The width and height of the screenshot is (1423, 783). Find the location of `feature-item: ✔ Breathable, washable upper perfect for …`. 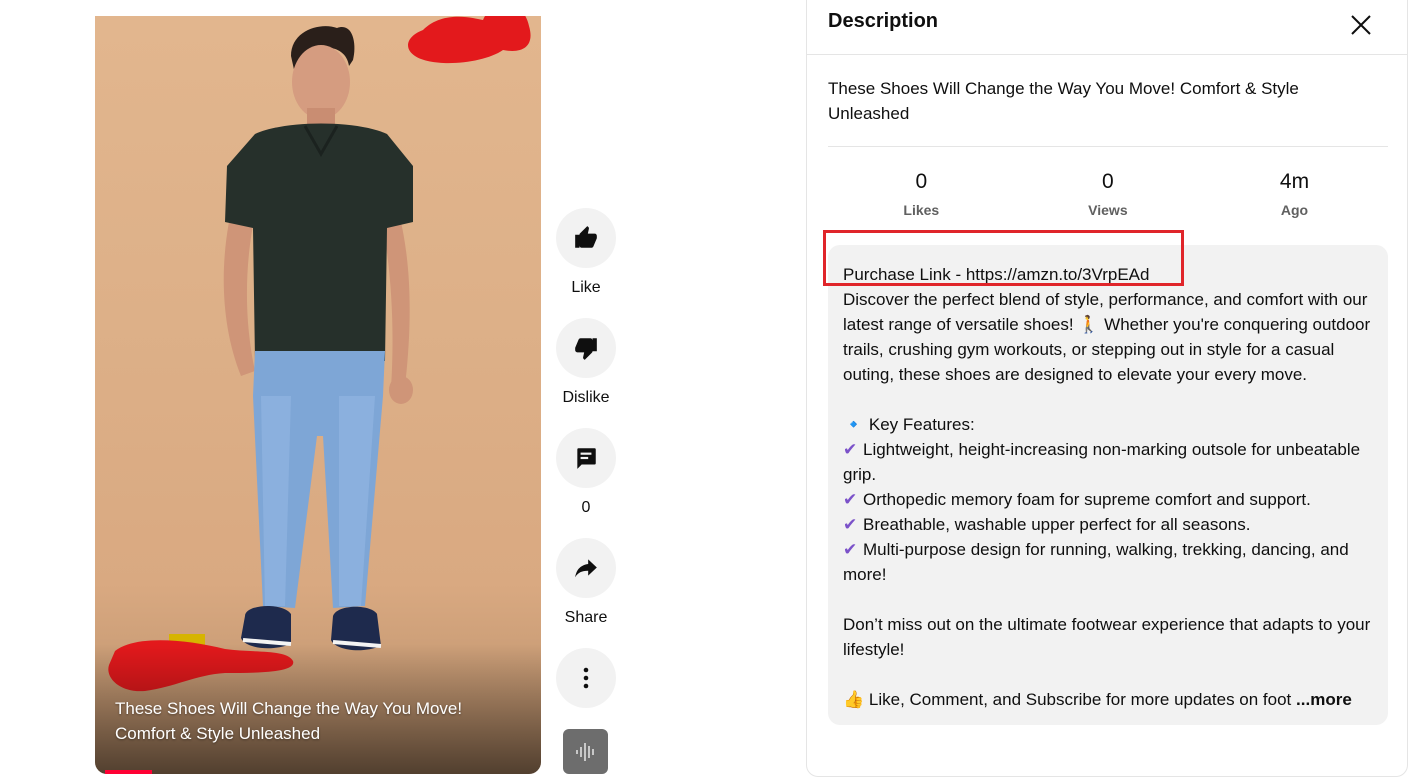

feature-item: ✔ Breathable, washable upper perfect for … is located at coordinates (1108, 524).